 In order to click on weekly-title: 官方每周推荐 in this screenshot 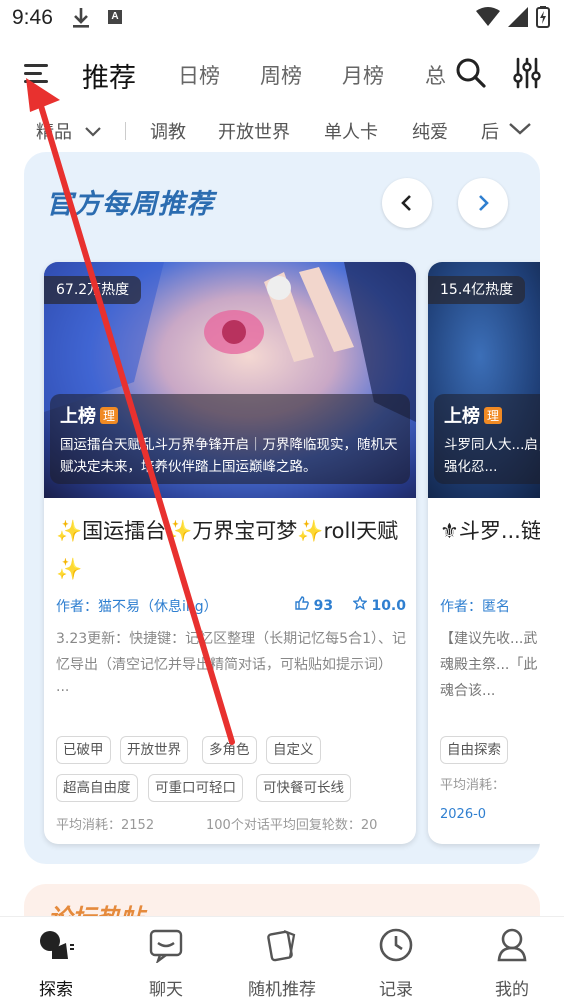, I will do `click(130, 204)`.